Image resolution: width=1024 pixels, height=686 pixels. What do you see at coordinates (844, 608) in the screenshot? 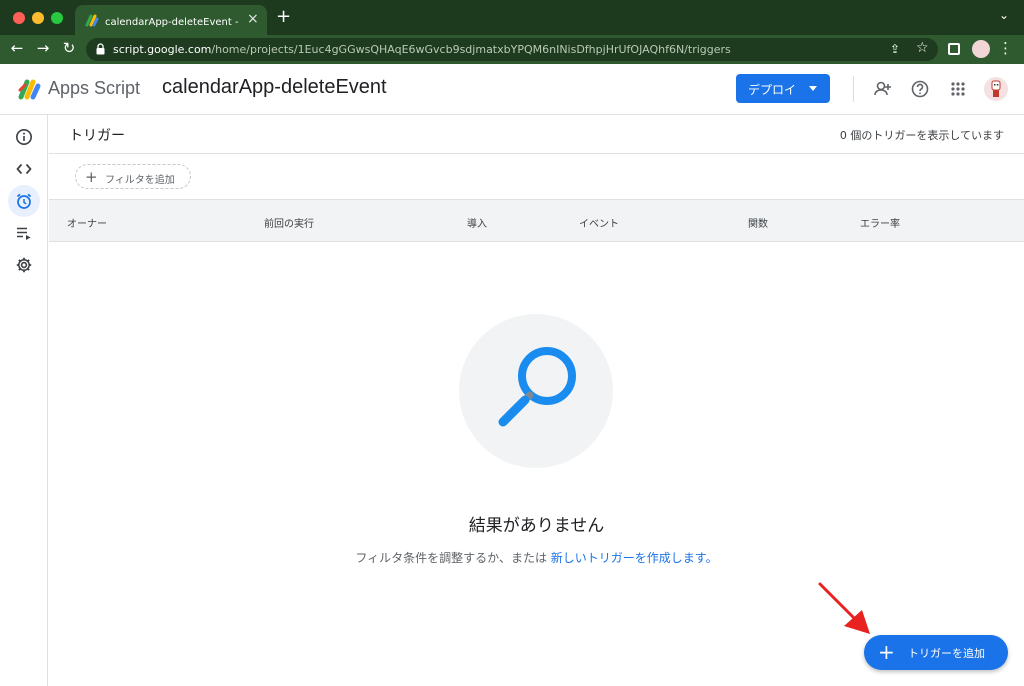
I see `red-arrow-annotation` at bounding box center [844, 608].